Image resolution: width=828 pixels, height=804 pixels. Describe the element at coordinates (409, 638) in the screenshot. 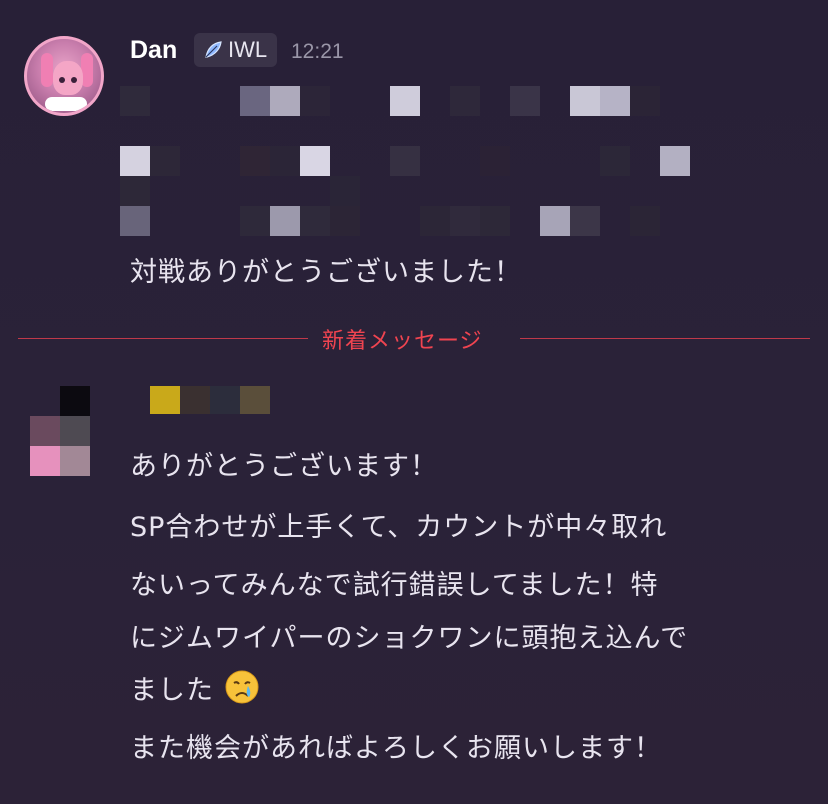

I see `message-text-line-4: にジムワイパーのショクワンに頭抱え込んで` at that location.